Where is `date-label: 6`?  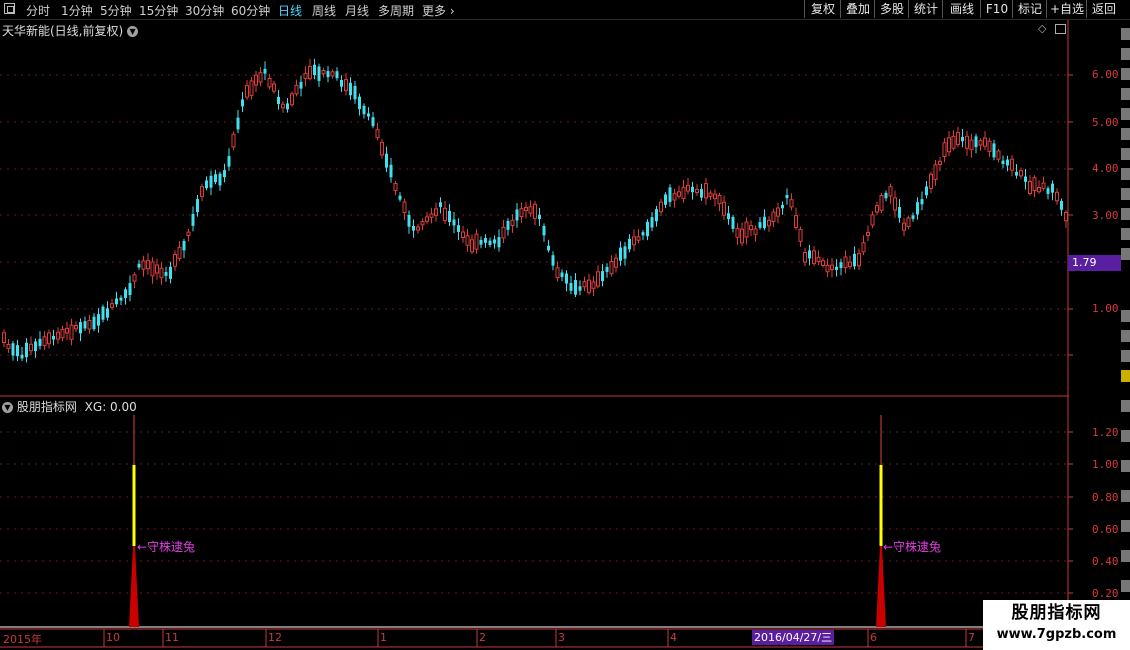
date-label: 6 is located at coordinates (873, 637).